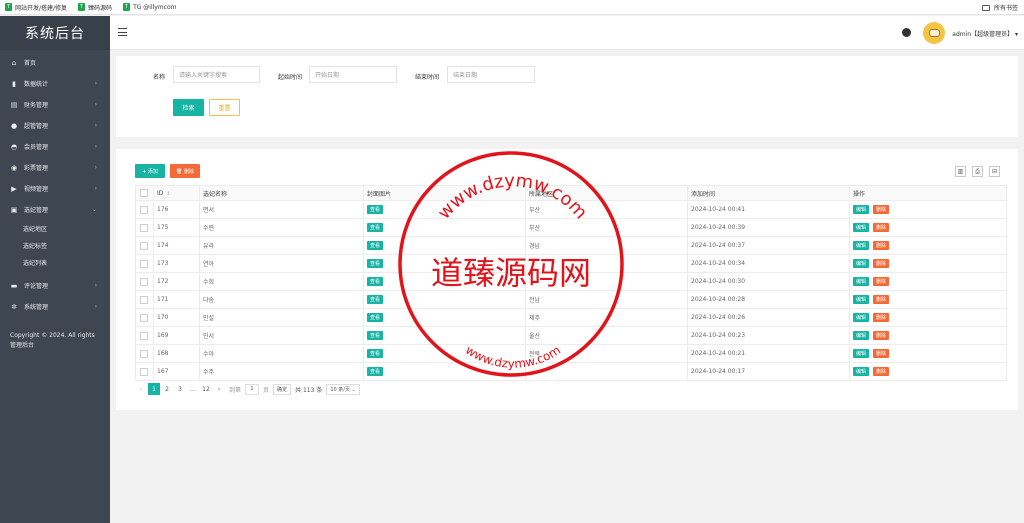  What do you see at coordinates (167, 389) in the screenshot?
I see `page-button: 2` at bounding box center [167, 389].